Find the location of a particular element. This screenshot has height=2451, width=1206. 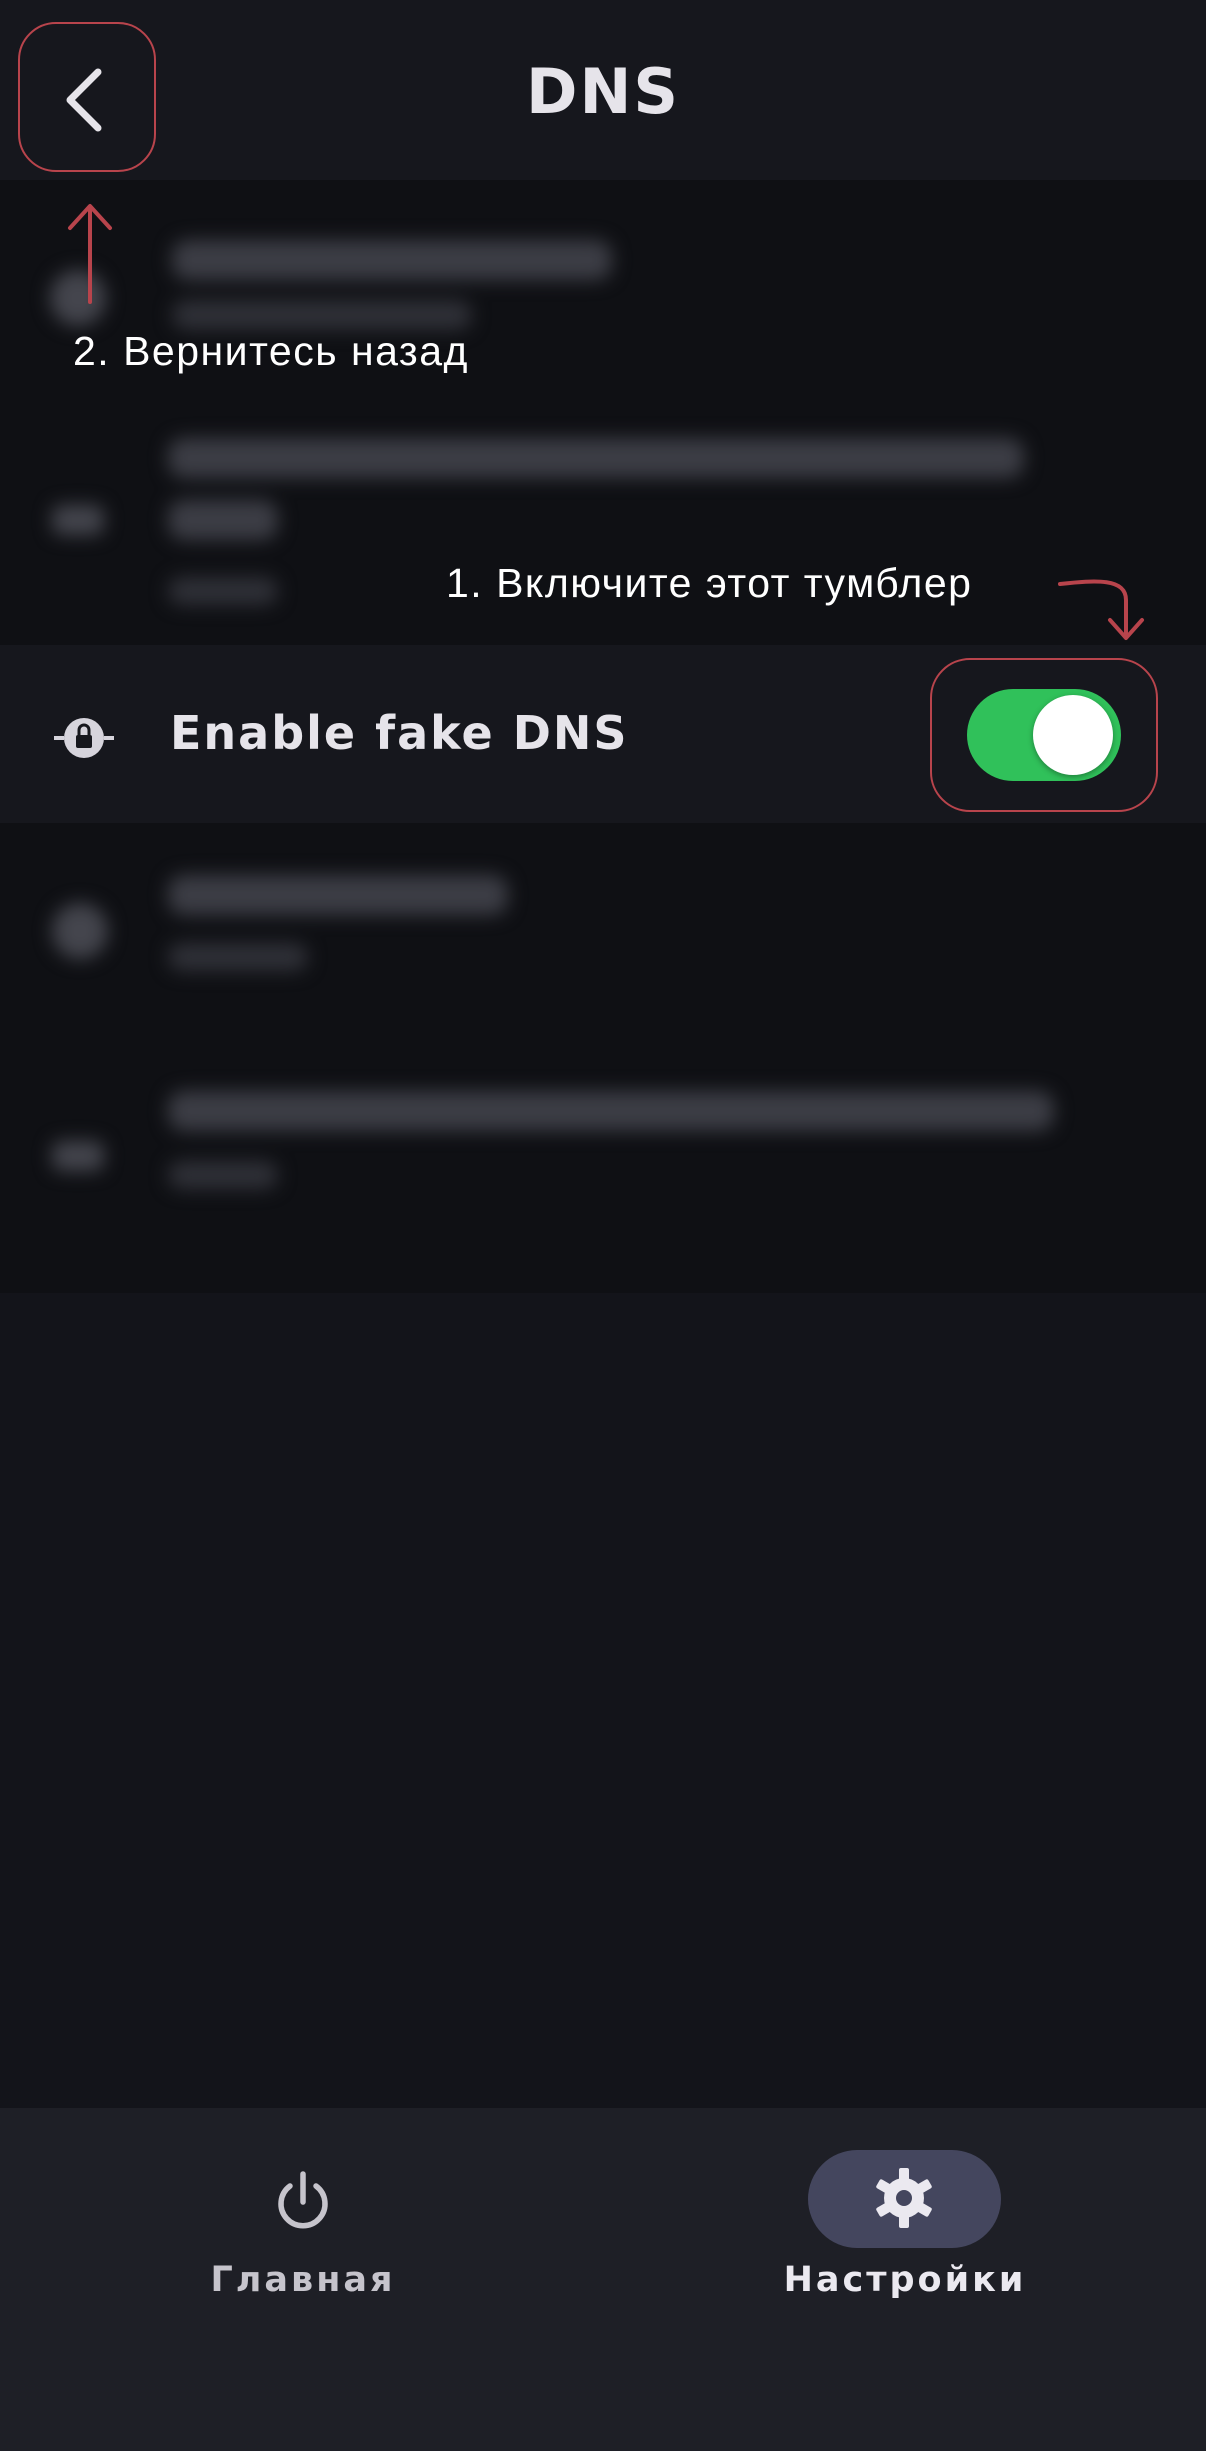

lock-network-icon is located at coordinates (84, 738).